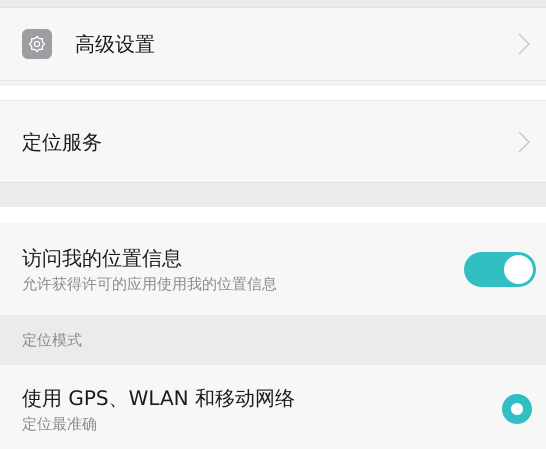 The image size is (546, 449). What do you see at coordinates (517, 409) in the screenshot?
I see `radio-button` at bounding box center [517, 409].